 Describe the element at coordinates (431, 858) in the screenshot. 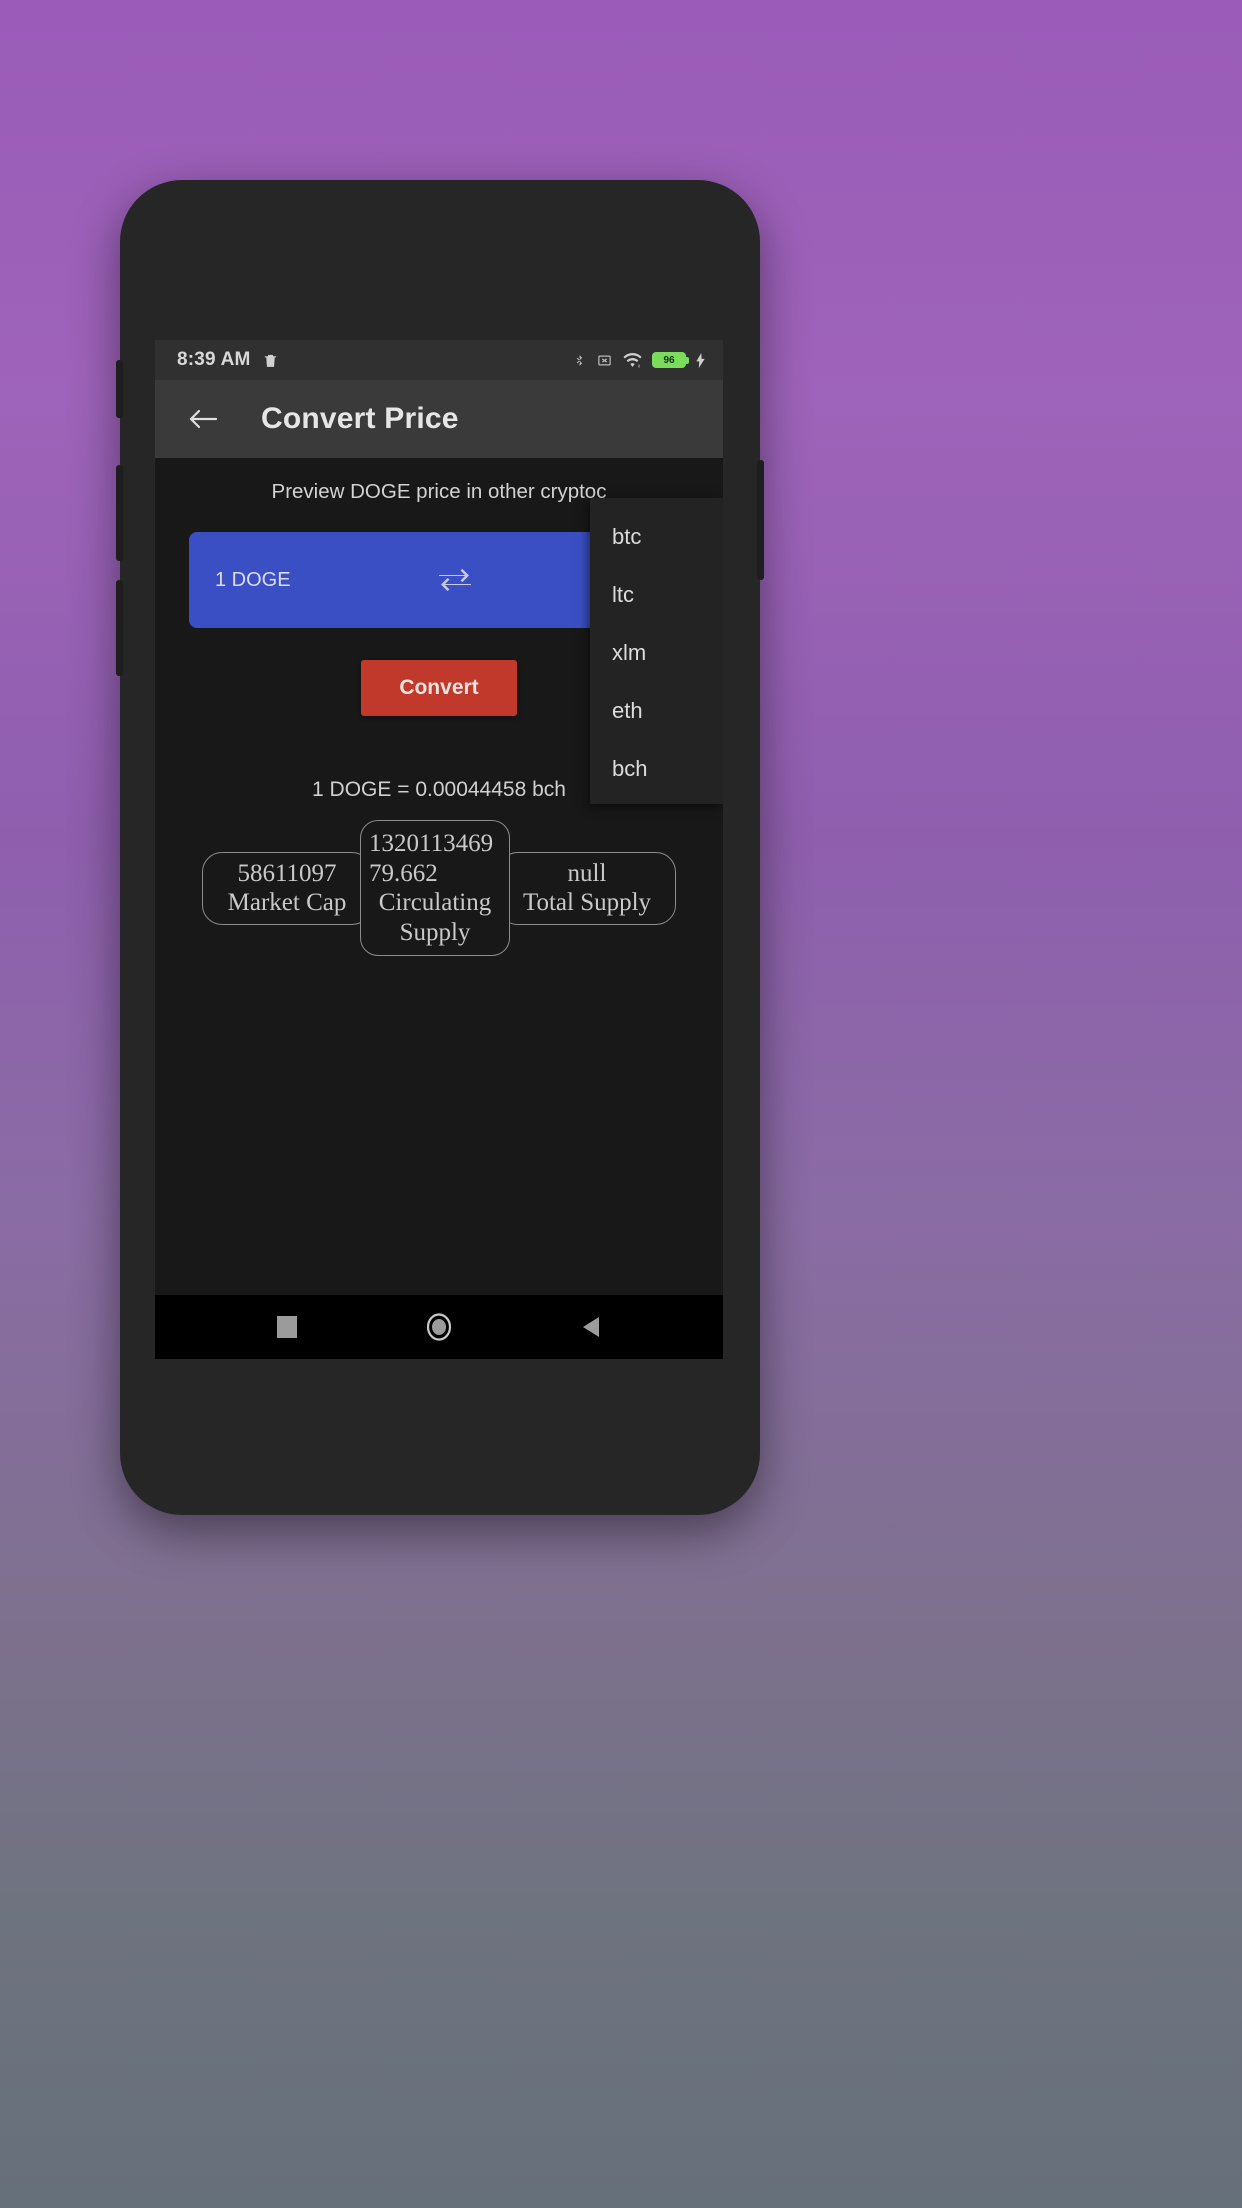

I see `stat-value-circulating-supply: 132011346979.662` at that location.